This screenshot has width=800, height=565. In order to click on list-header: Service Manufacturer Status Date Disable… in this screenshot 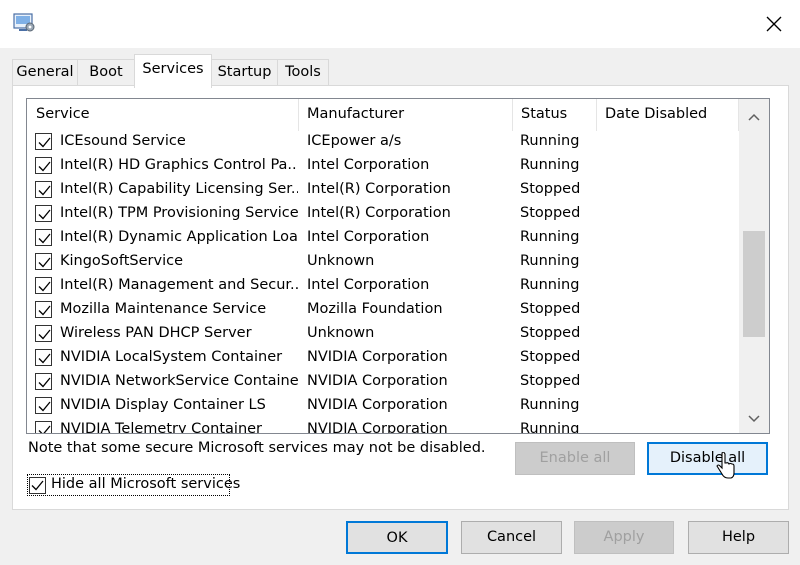, I will do `click(383, 115)`.